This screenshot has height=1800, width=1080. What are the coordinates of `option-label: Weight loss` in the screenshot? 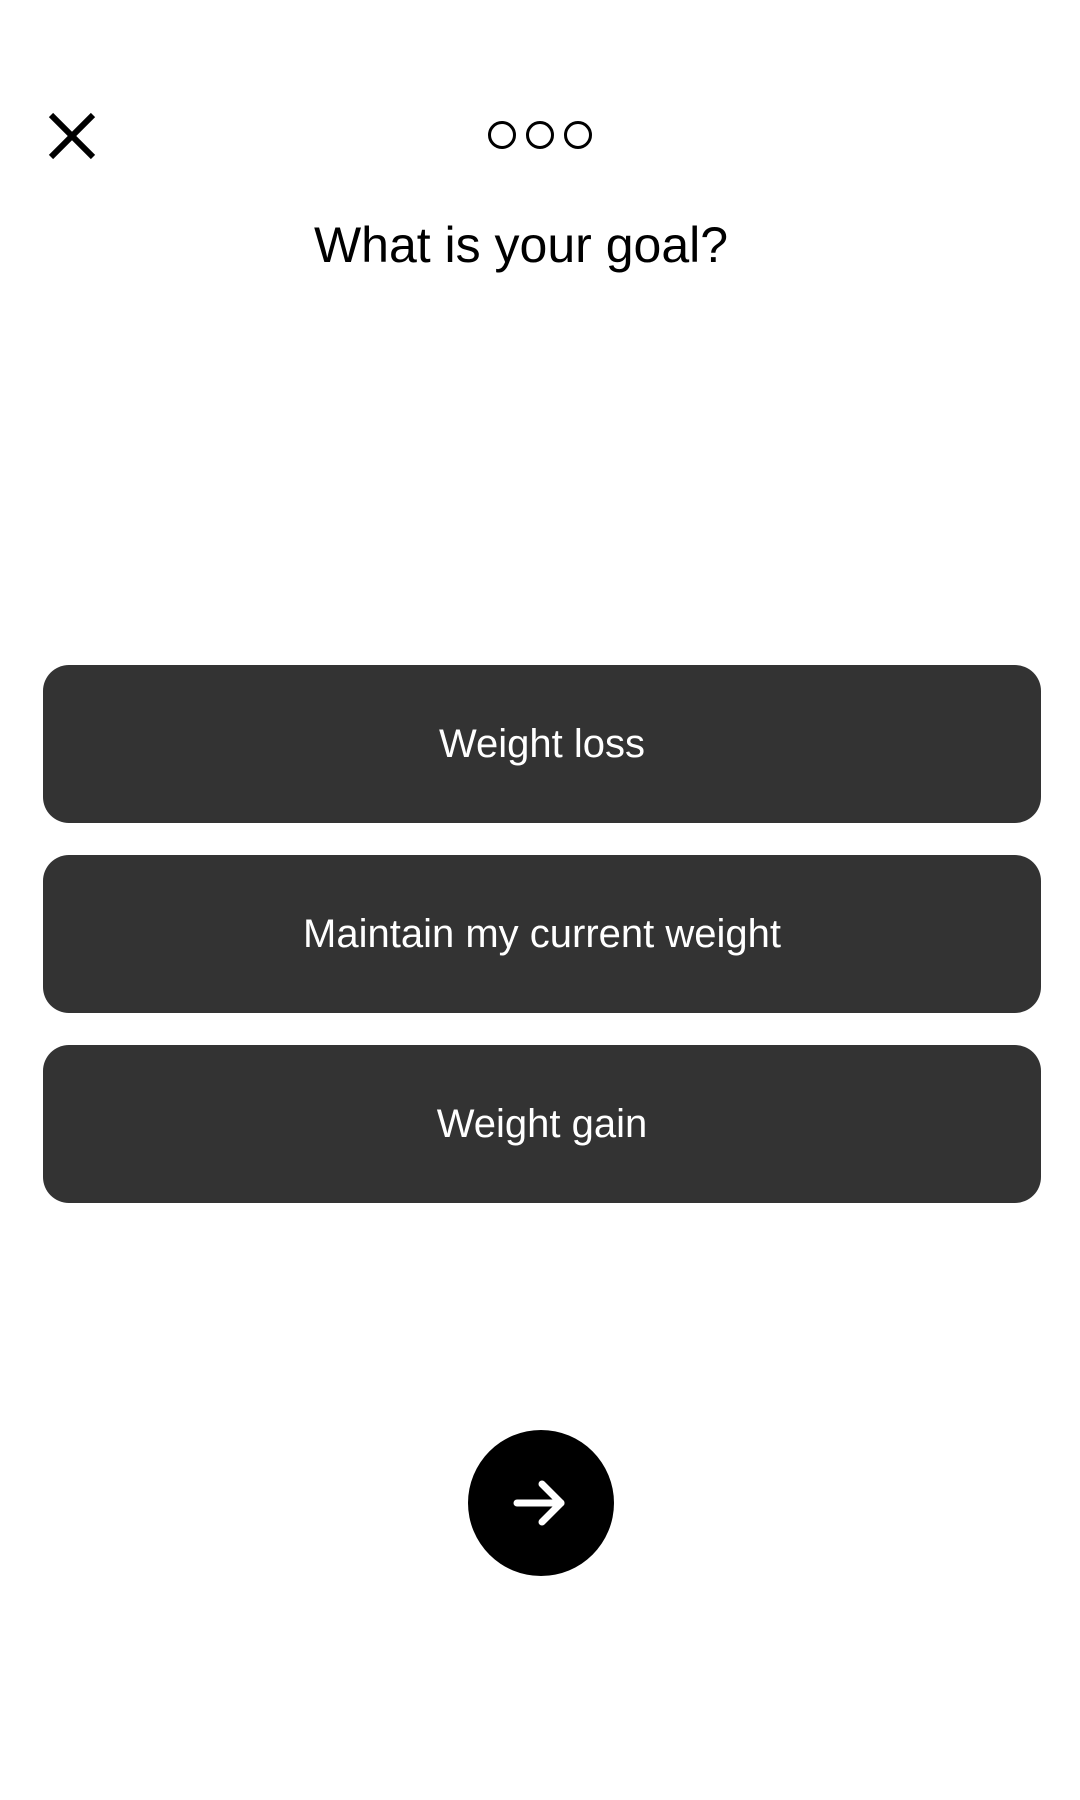 It's located at (541, 743).